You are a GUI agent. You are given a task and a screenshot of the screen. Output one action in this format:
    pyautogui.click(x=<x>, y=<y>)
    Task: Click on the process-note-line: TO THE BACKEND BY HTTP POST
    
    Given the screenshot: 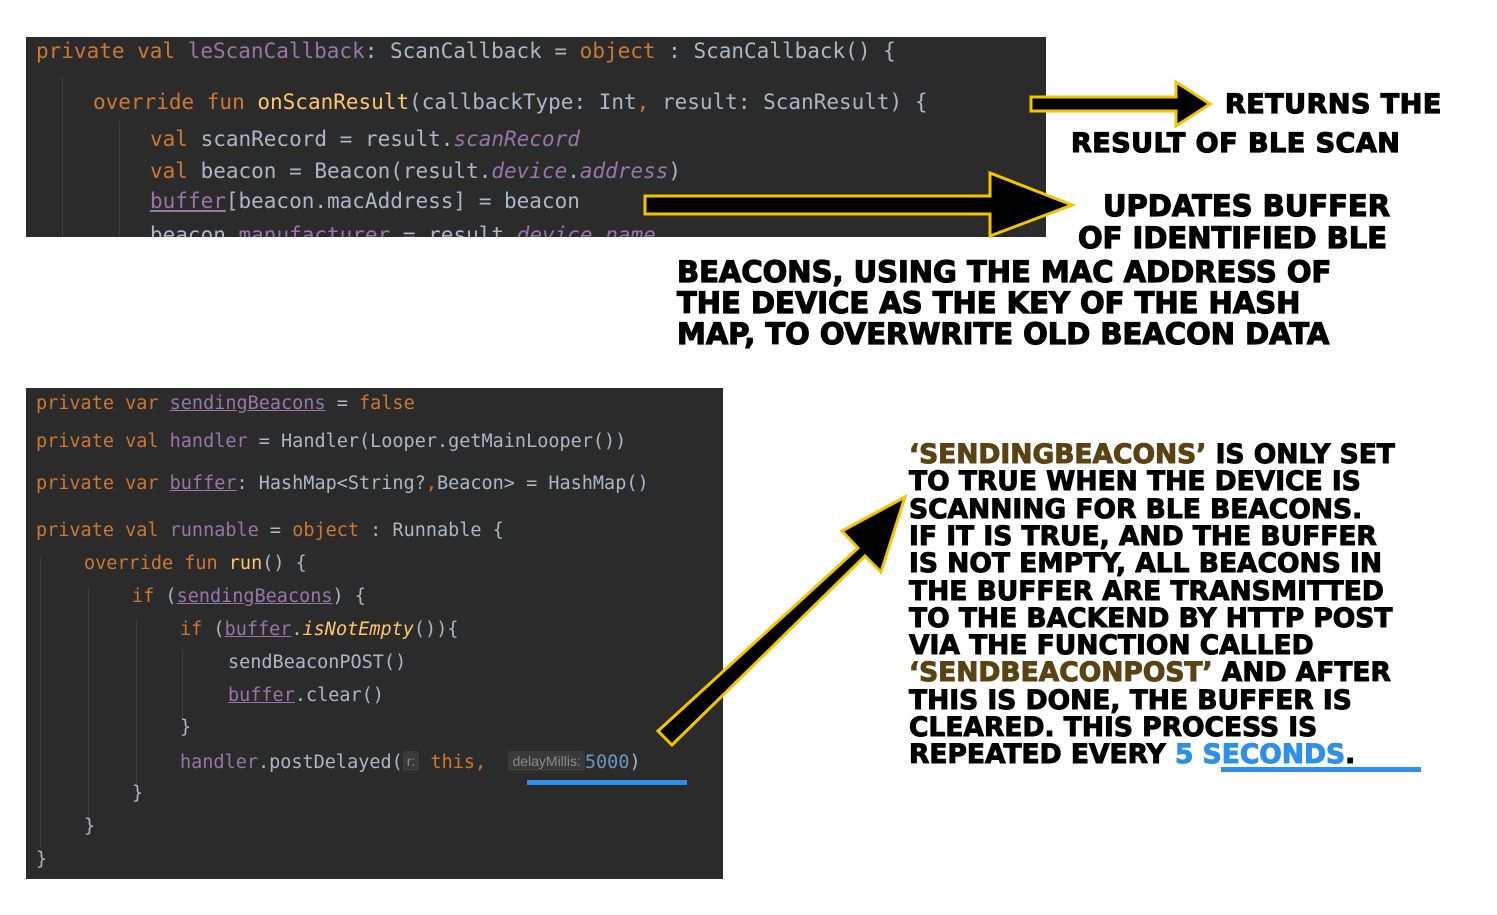 What is the action you would take?
    pyautogui.click(x=1150, y=618)
    